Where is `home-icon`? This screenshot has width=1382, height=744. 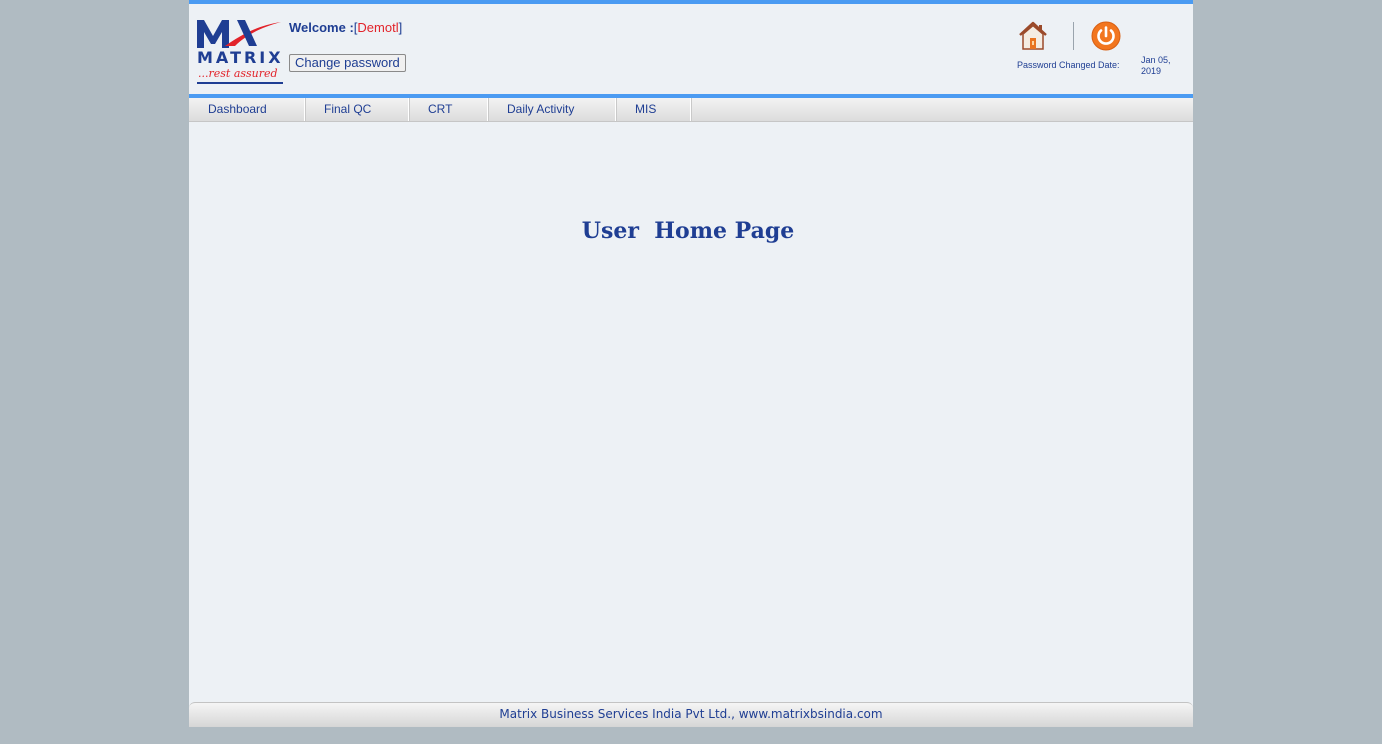 home-icon is located at coordinates (1033, 36).